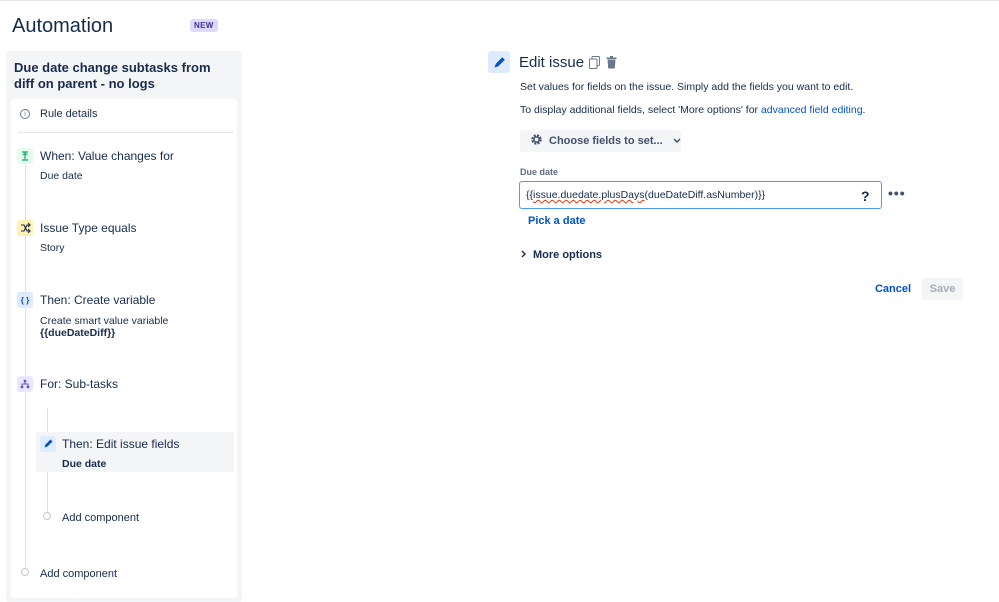 The height and width of the screenshot is (602, 999). I want to click on due-date-field-label: Due date, so click(539, 172).